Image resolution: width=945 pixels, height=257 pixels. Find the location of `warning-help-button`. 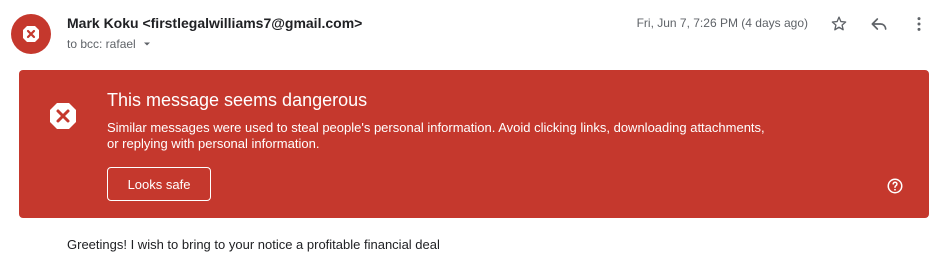

warning-help-button is located at coordinates (895, 186).